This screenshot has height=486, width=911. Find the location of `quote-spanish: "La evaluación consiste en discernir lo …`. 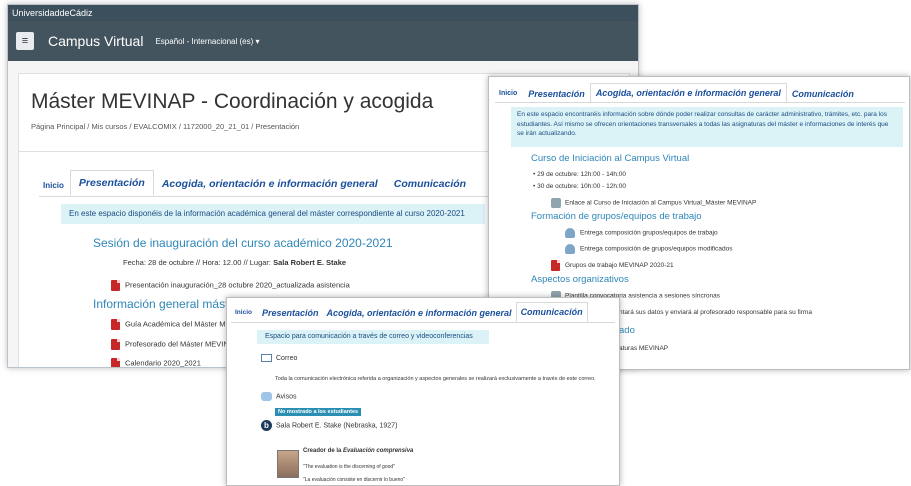

quote-spanish: "La evaluación consiste en discernir lo … is located at coordinates (354, 480).